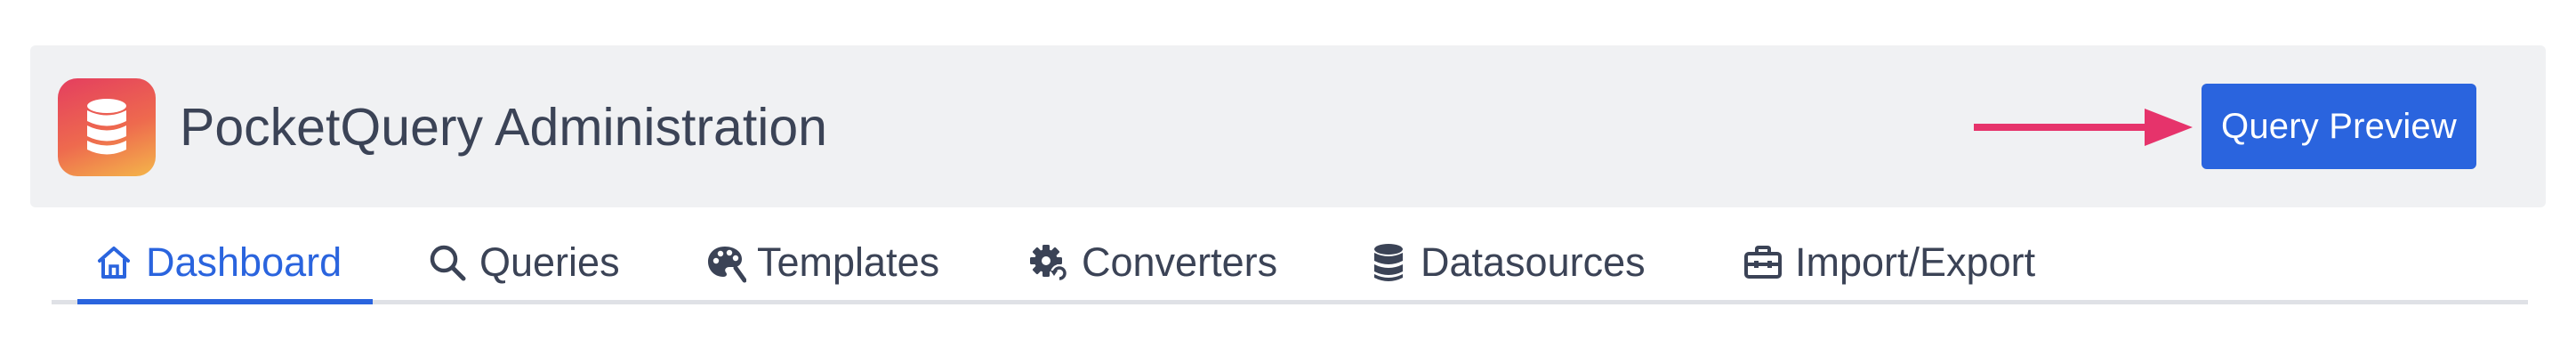 Image resolution: width=2576 pixels, height=340 pixels. I want to click on tab-datasources: Datasources, so click(1506, 262).